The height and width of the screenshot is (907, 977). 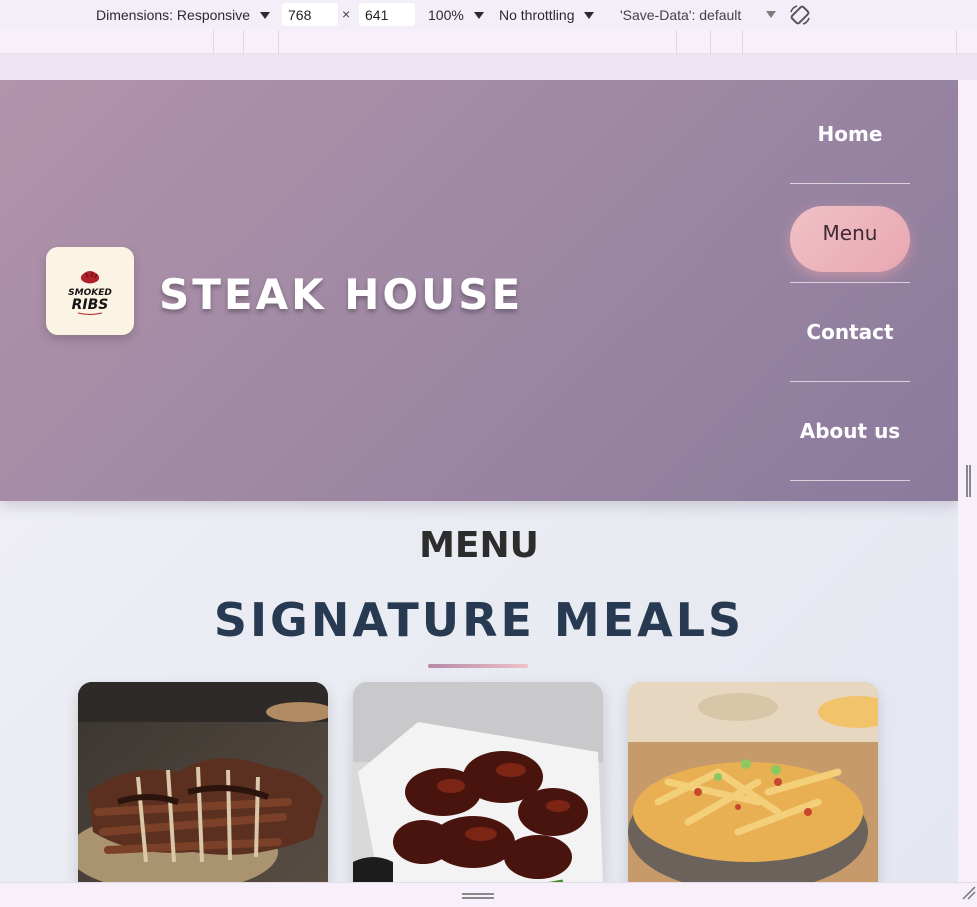 I want to click on zoom-dropdown: 100%, so click(x=456, y=15).